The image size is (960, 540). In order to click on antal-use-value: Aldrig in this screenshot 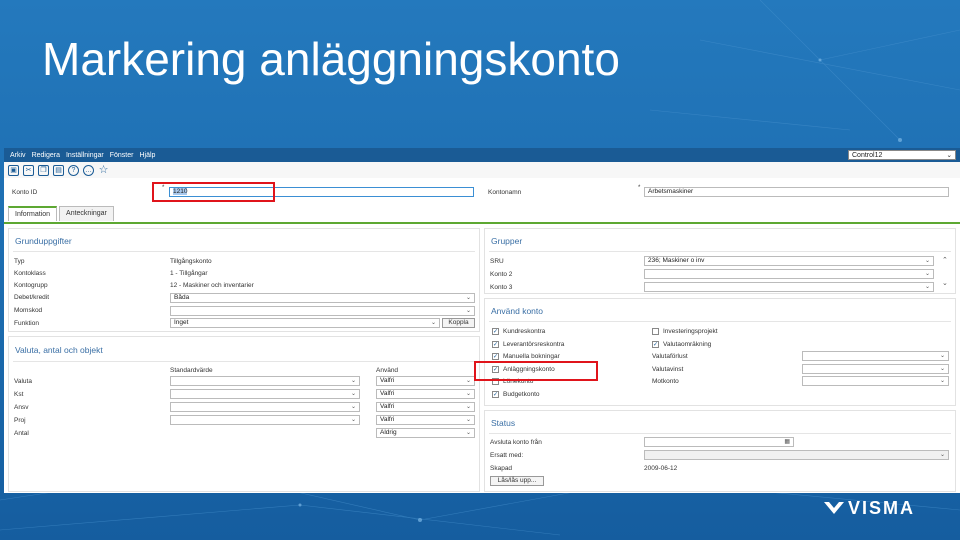, I will do `click(388, 432)`.